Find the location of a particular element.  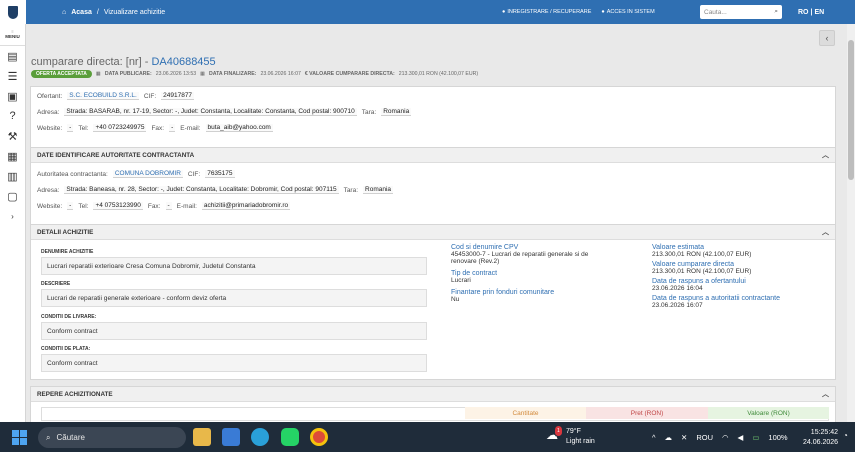

offer-reply-value: 23.06.2026 16:04 is located at coordinates (677, 288).